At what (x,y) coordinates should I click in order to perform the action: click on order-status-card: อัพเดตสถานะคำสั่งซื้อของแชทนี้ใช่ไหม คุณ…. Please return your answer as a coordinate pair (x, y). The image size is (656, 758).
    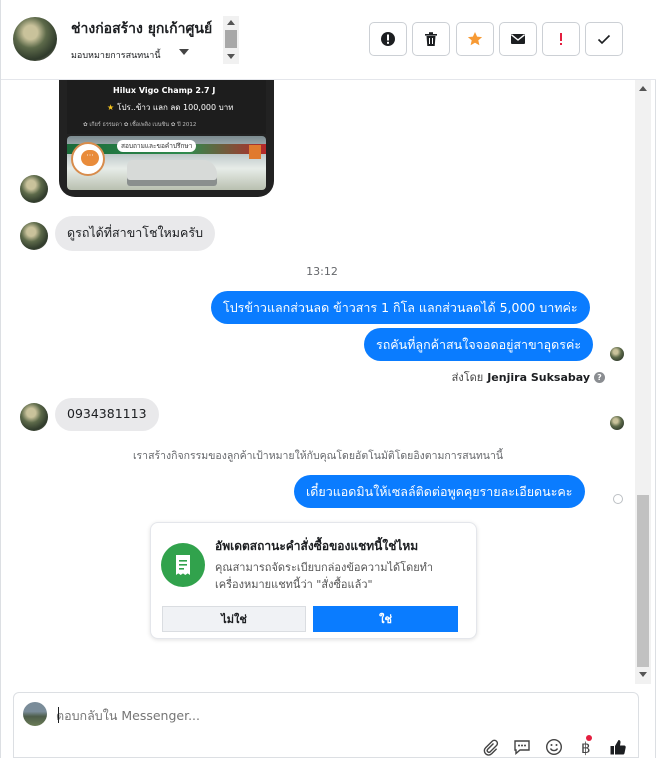
    Looking at the image, I should click on (313, 580).